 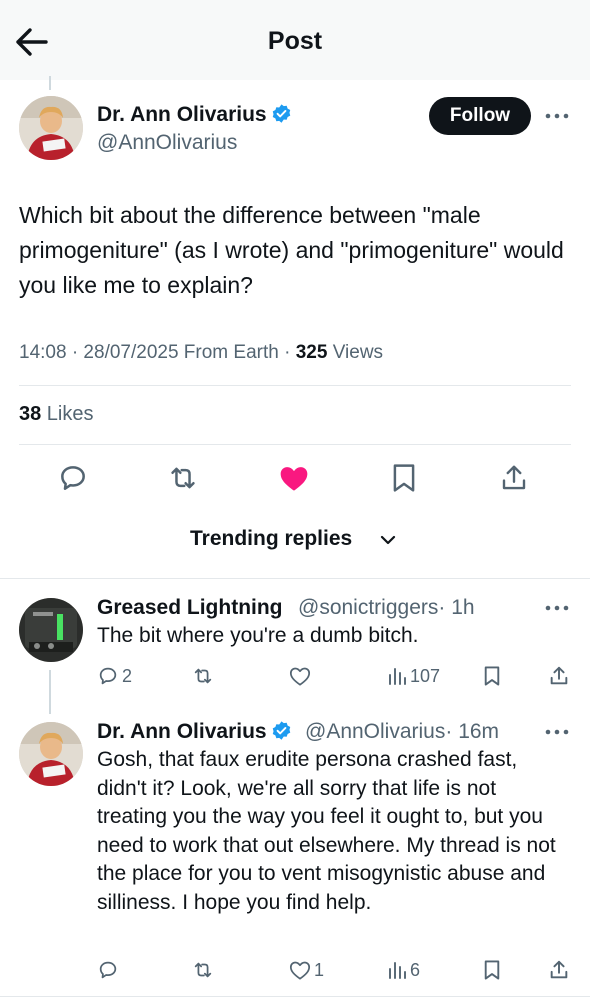 What do you see at coordinates (388, 542) in the screenshot?
I see `chevron-down-icon` at bounding box center [388, 542].